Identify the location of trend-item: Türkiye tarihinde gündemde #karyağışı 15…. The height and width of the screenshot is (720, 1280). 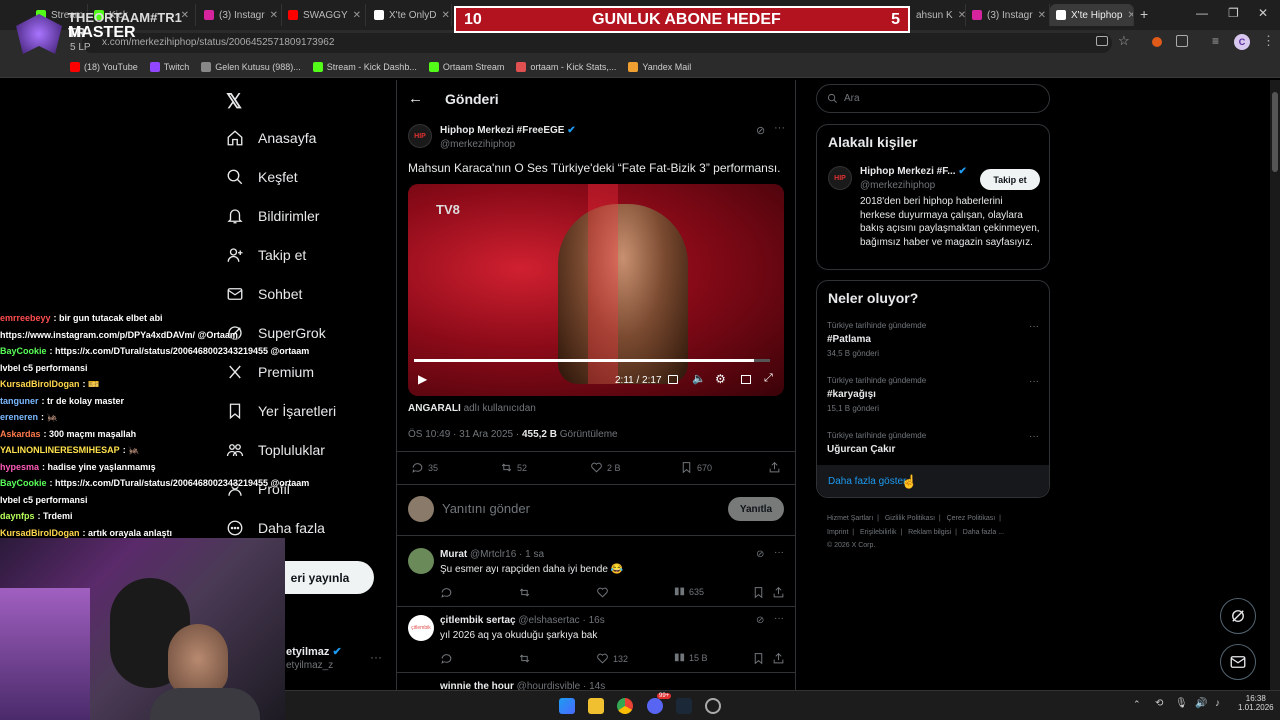
(933, 394).